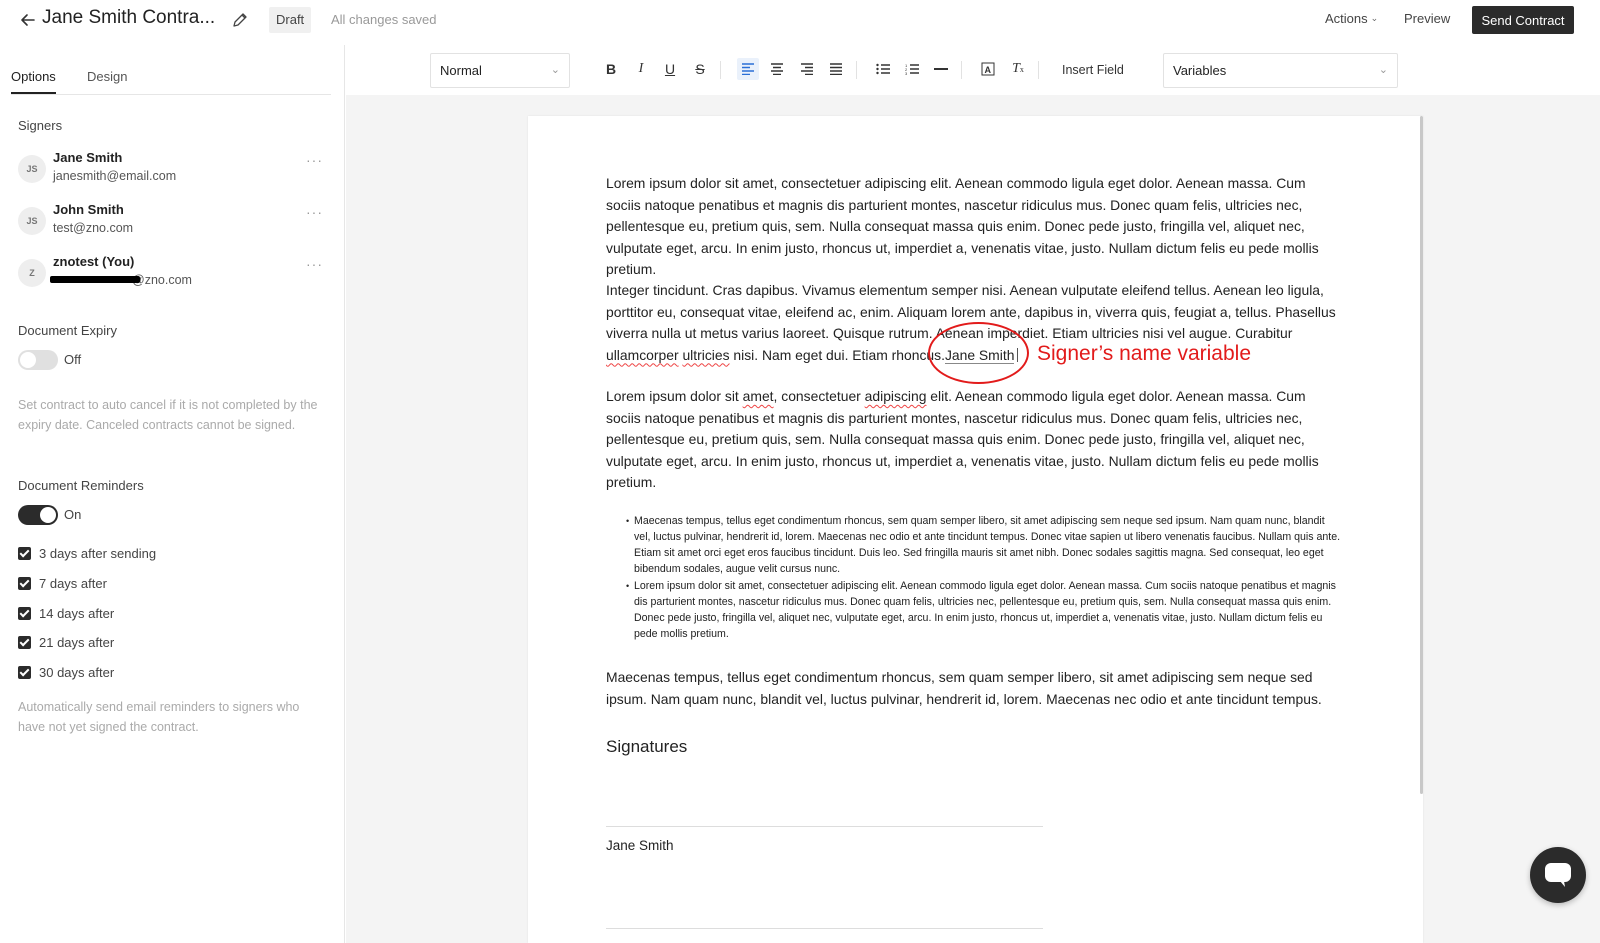  What do you see at coordinates (906, 73) in the screenshot?
I see `svg-text: 3` at bounding box center [906, 73].